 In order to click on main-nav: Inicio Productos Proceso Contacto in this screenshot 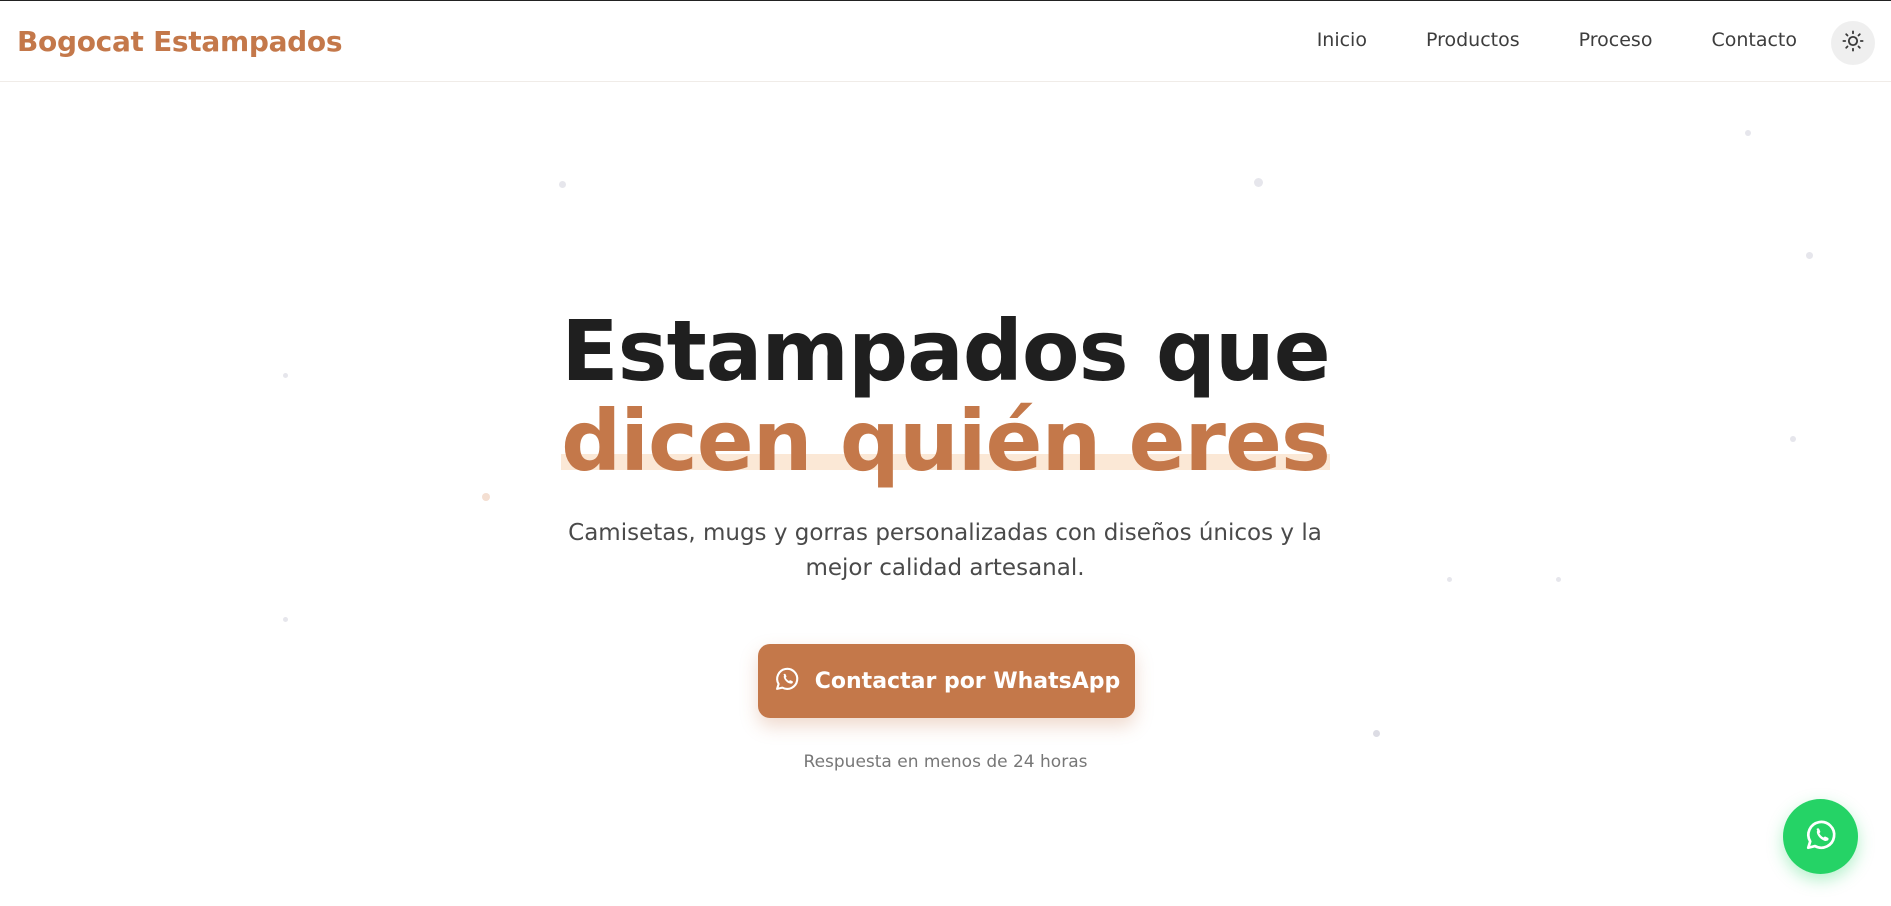, I will do `click(1527, 40)`.